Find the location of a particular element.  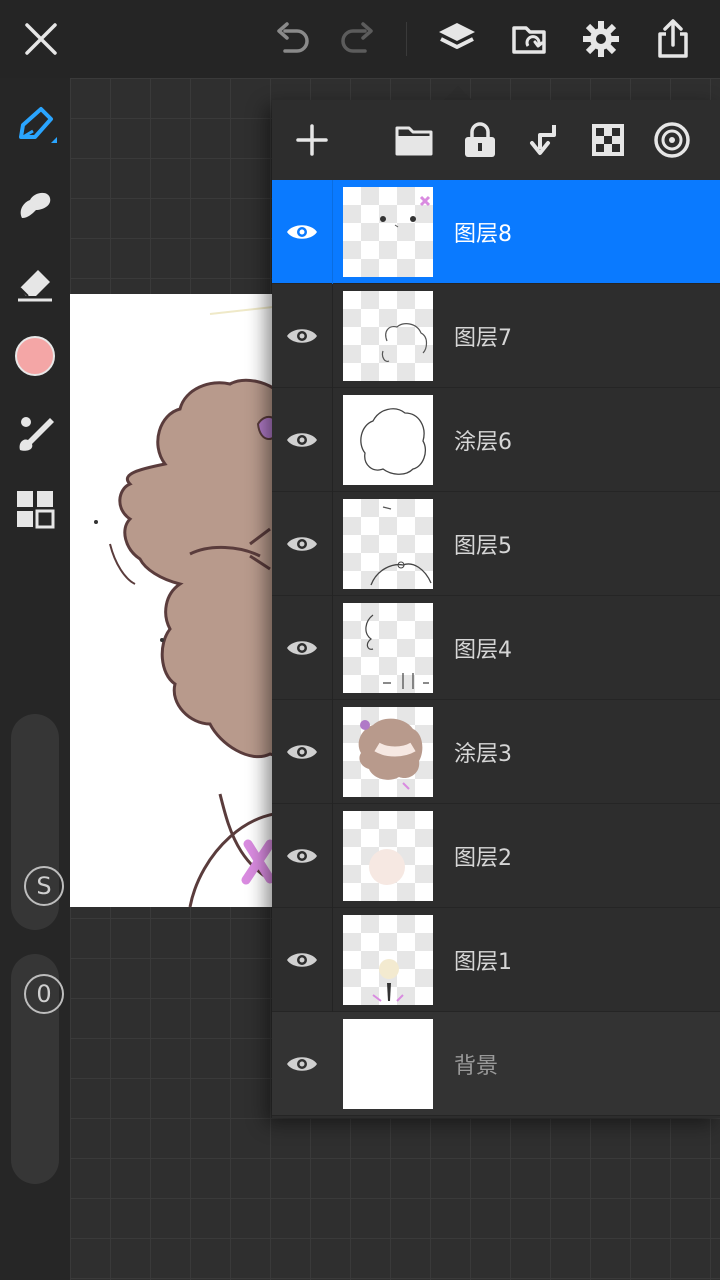

layers-toolbar is located at coordinates (496, 140).